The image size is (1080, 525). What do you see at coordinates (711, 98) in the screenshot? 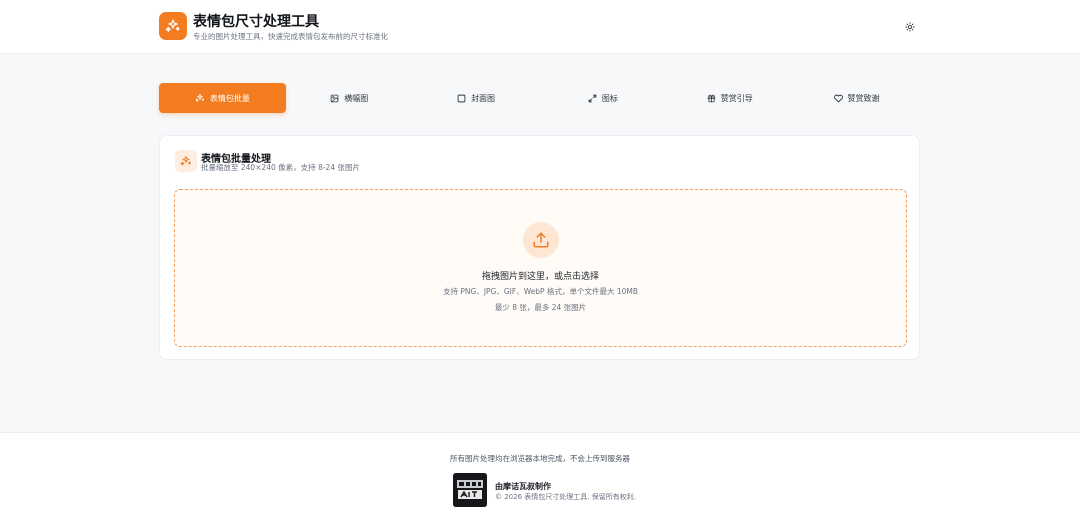
I see `gift-icon` at bounding box center [711, 98].